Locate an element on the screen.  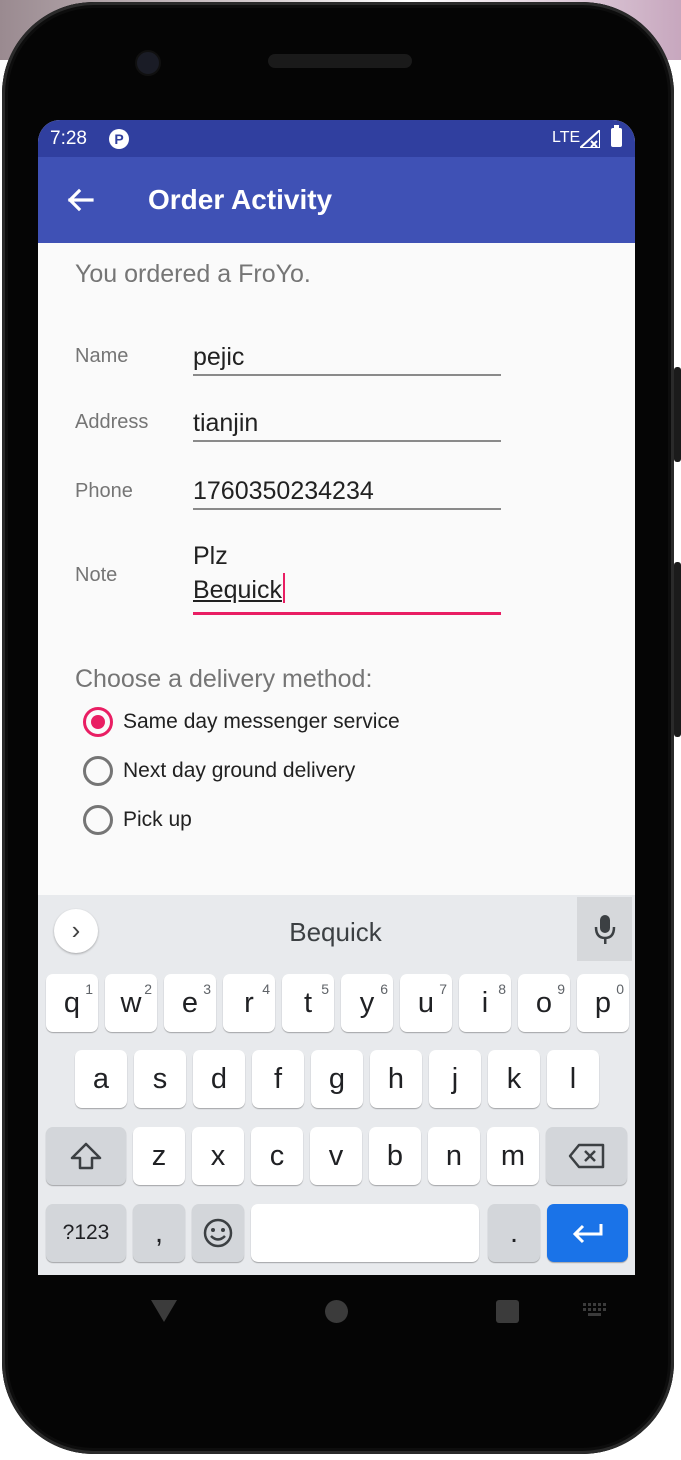
symbols-key: ?123 is located at coordinates (86, 1233).